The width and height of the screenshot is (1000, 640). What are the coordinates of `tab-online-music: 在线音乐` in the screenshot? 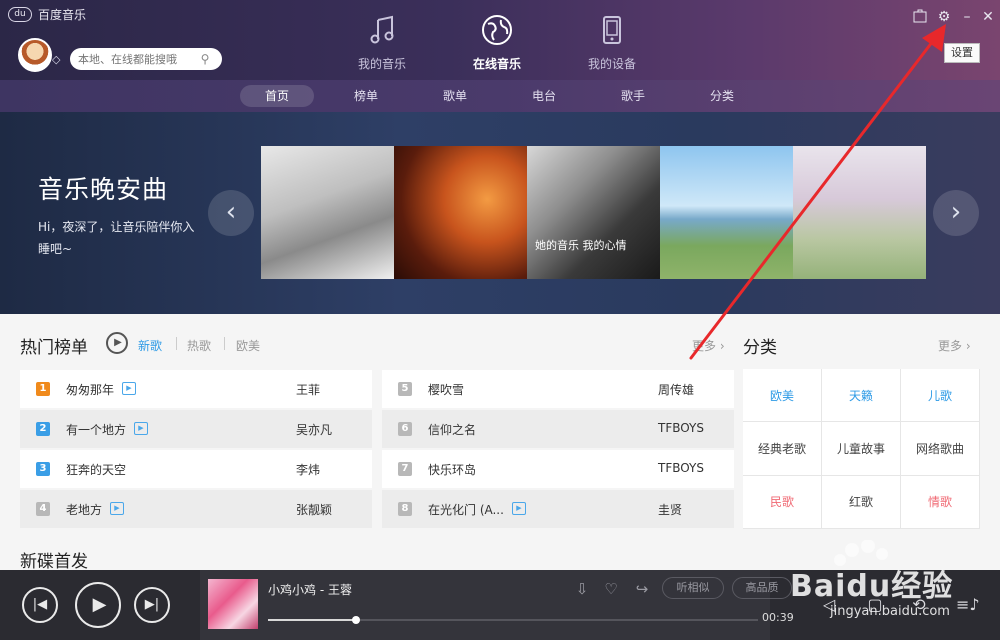 It's located at (497, 43).